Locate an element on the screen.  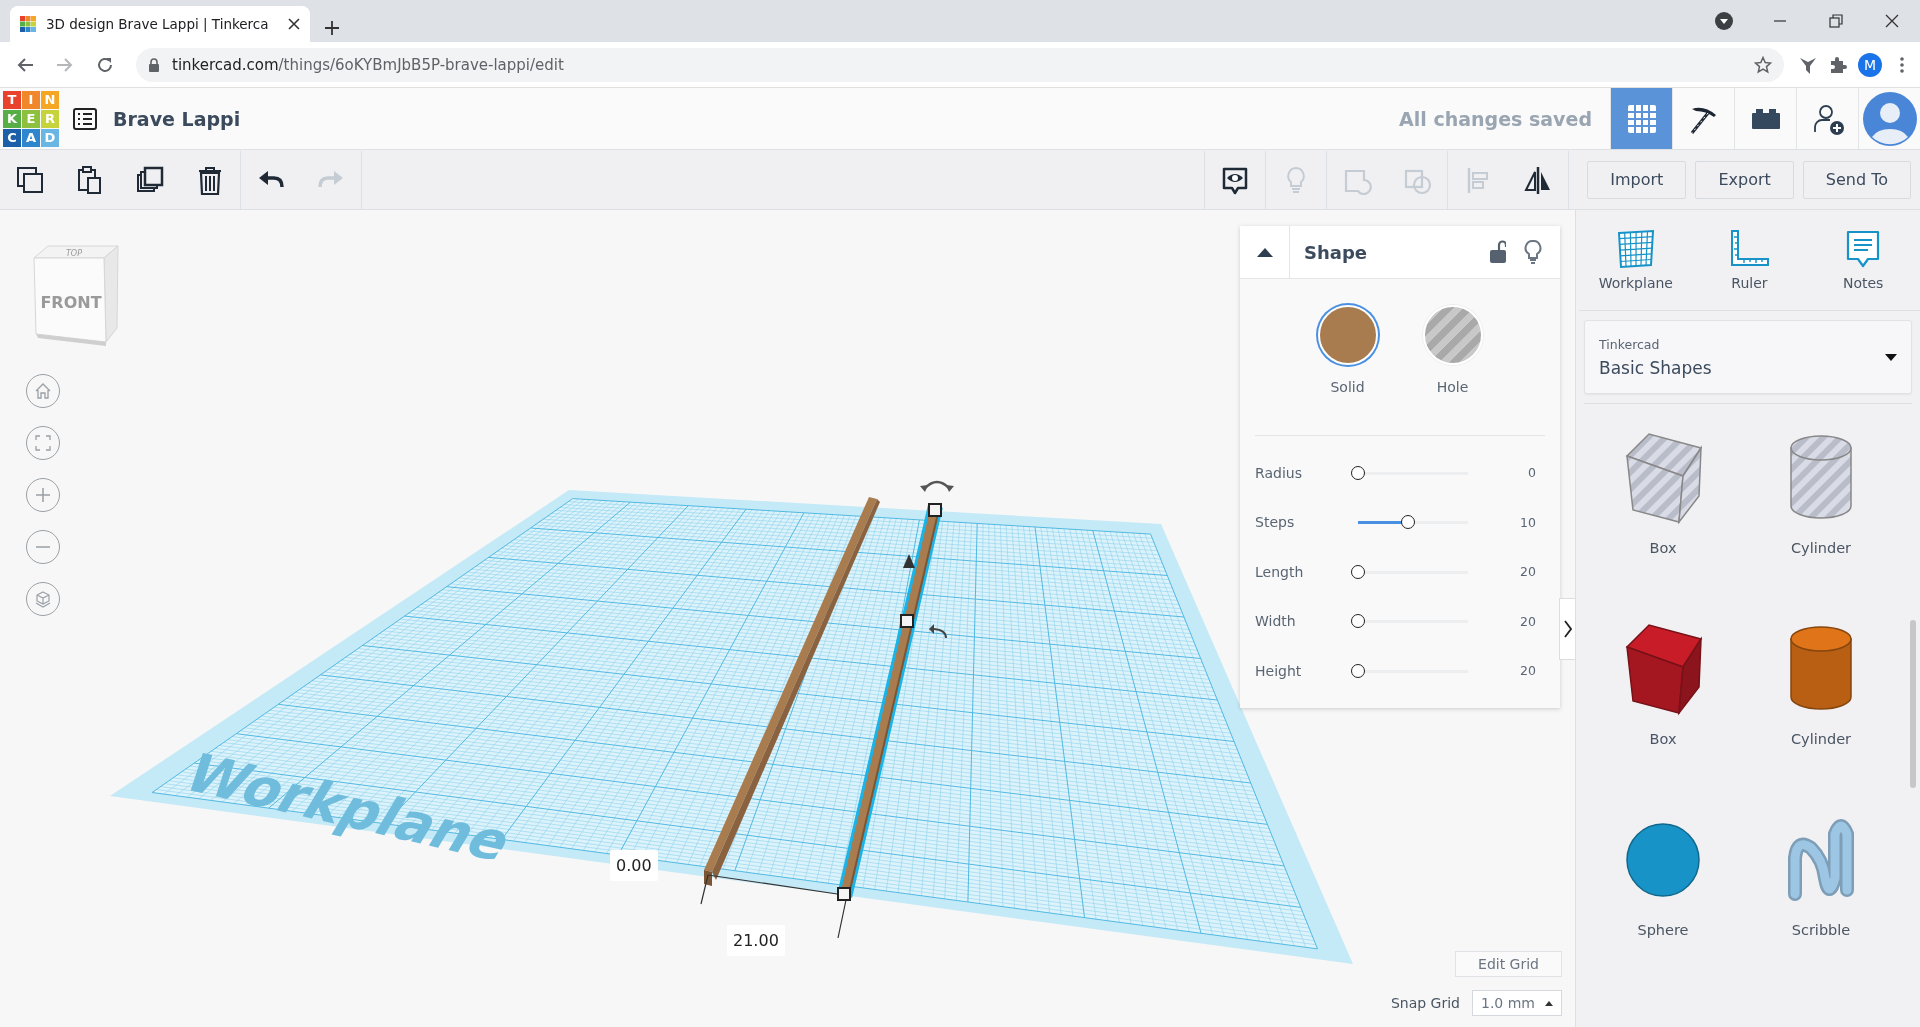
lightbulb-icon is located at coordinates (1533, 252).